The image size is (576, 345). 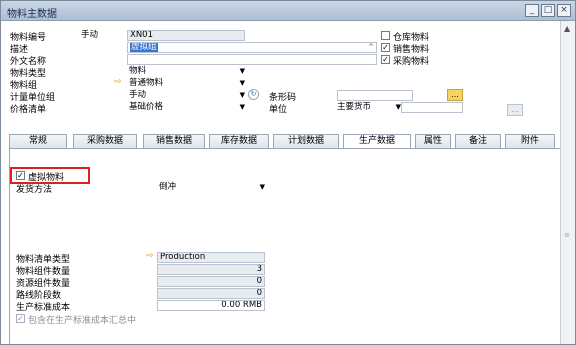 What do you see at coordinates (306, 141) in the screenshot?
I see `tab-planning: 计划数据` at bounding box center [306, 141].